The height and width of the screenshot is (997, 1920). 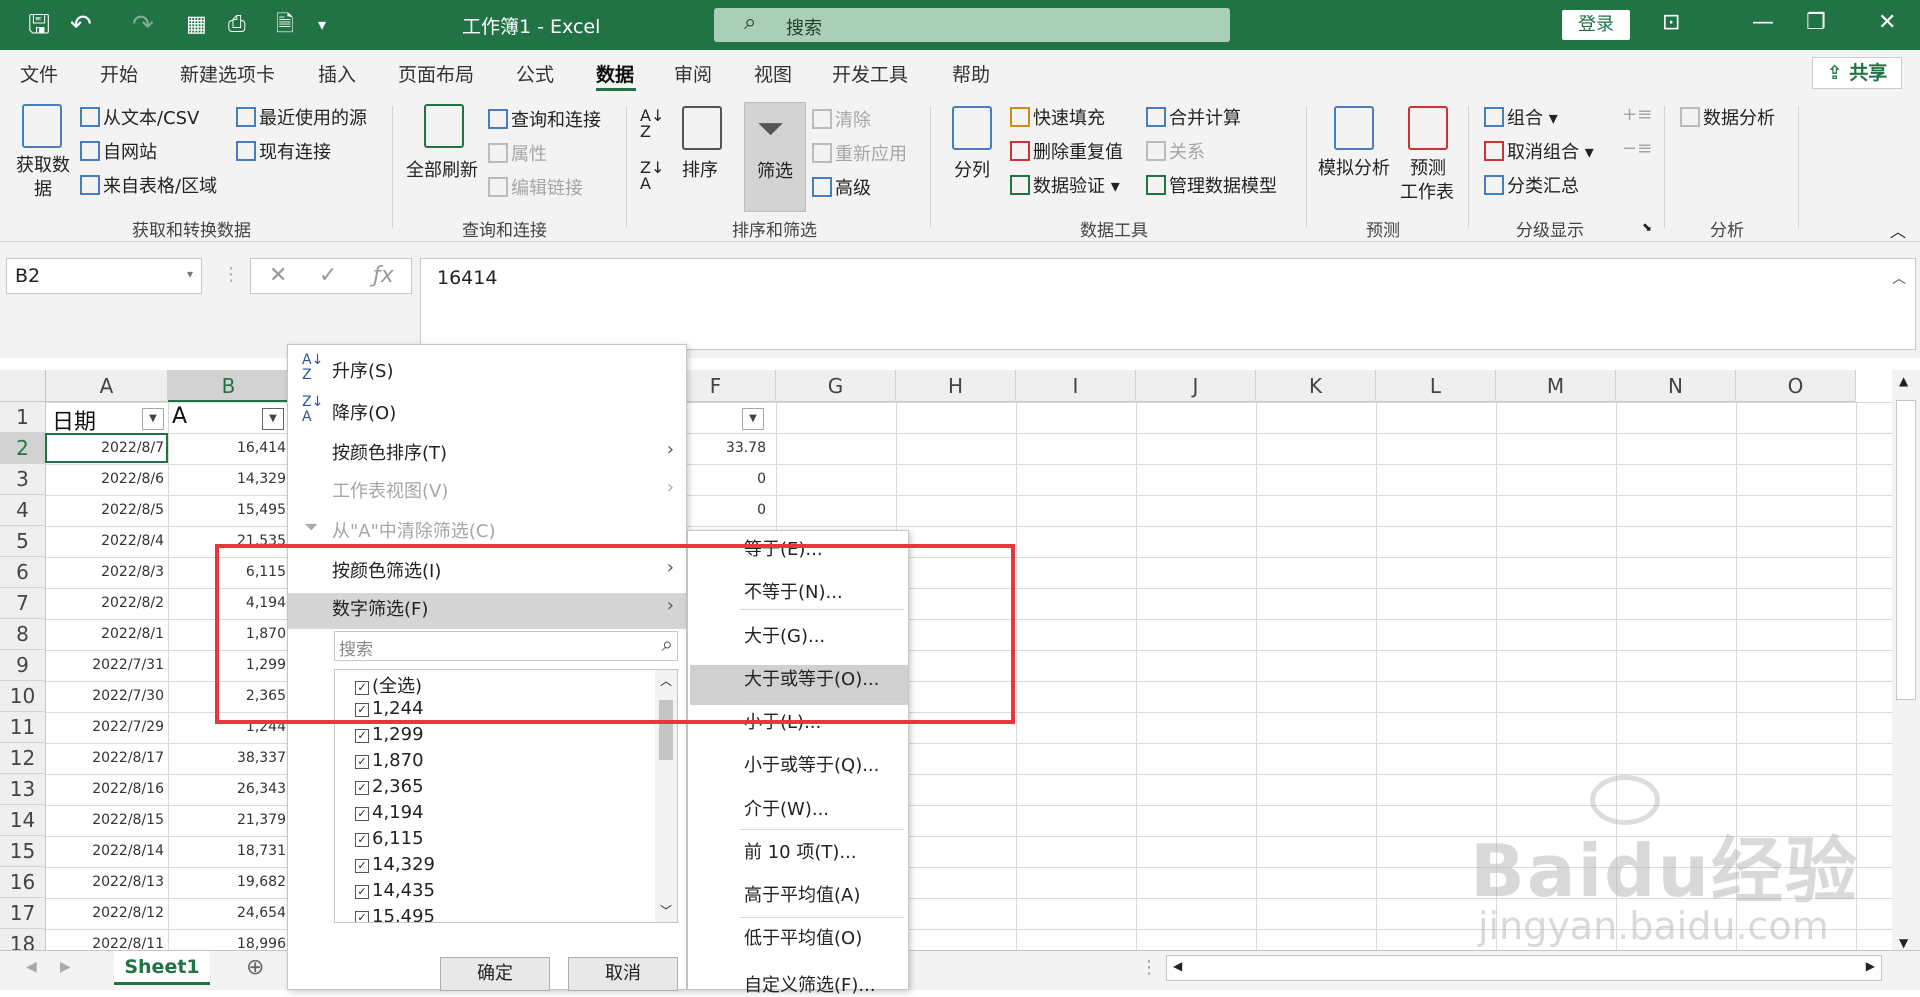 What do you see at coordinates (107, 386) in the screenshot?
I see `column-header-a: A` at bounding box center [107, 386].